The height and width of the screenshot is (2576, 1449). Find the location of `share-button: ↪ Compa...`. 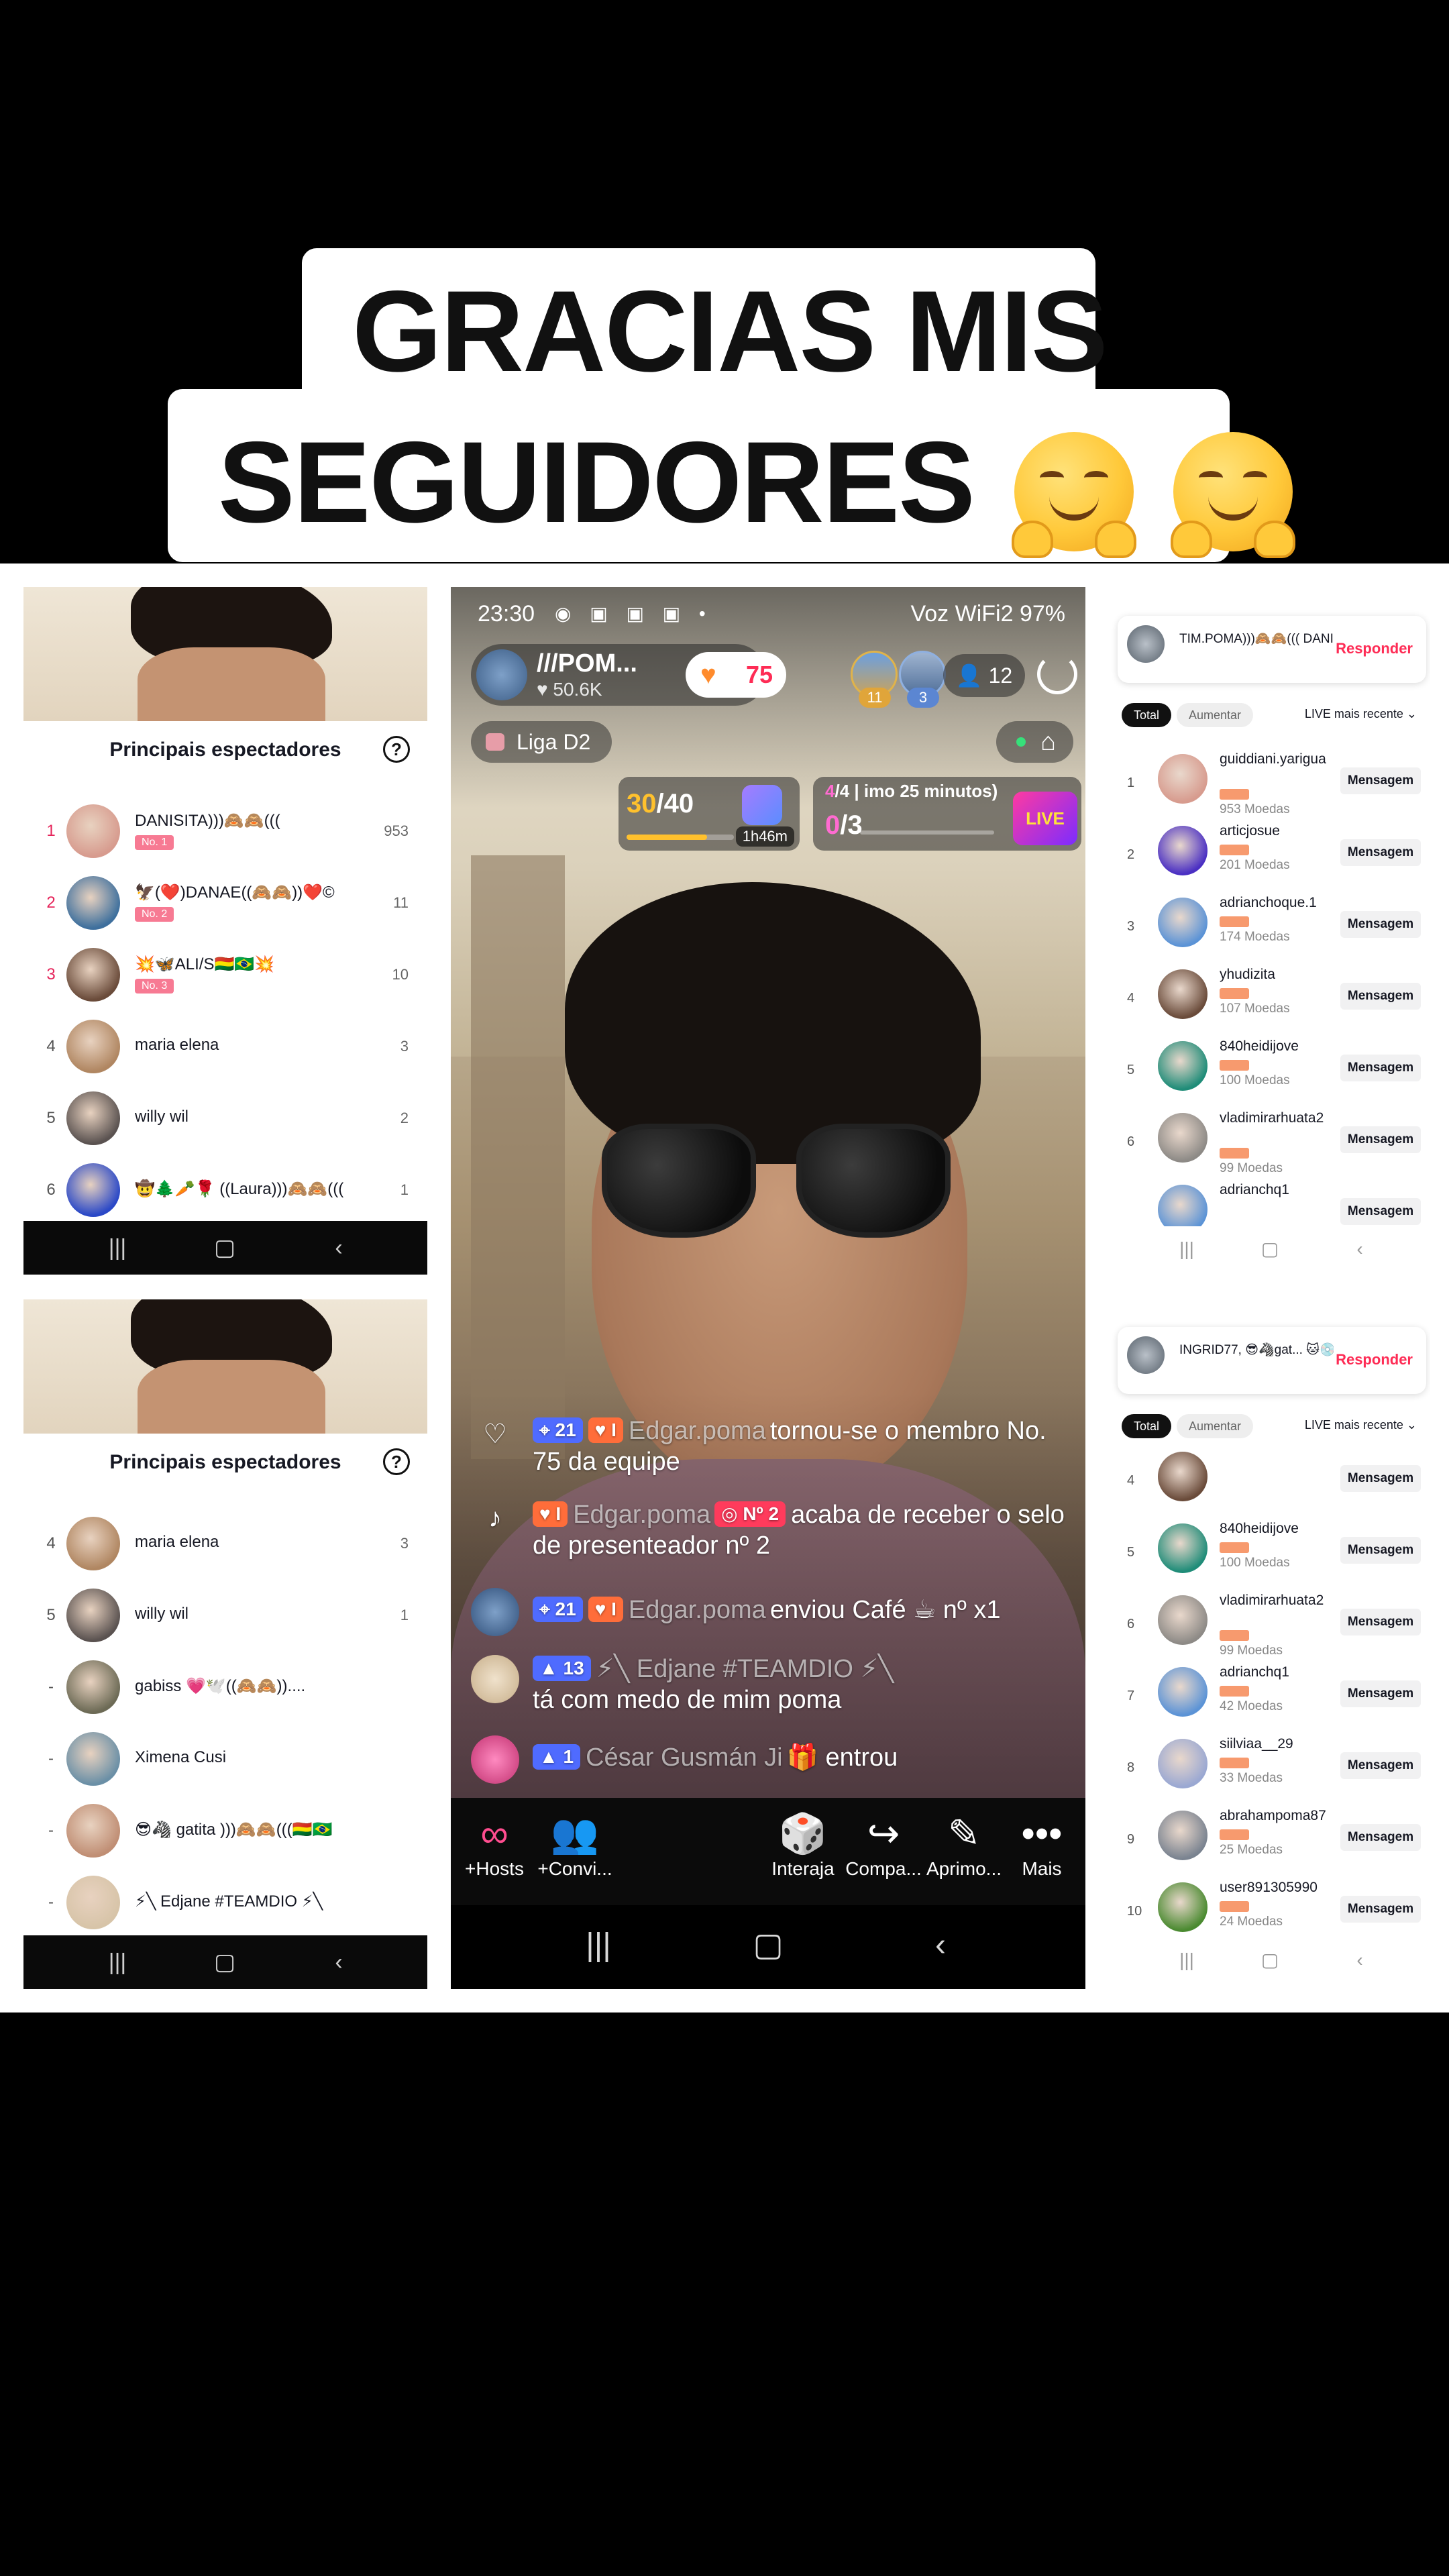

share-button: ↪ Compa... is located at coordinates (883, 1845).